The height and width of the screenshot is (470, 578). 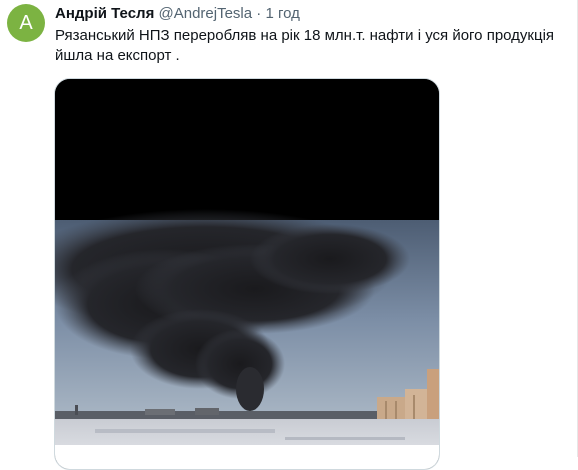 I want to click on tweet-time: 1 год, so click(x=282, y=13).